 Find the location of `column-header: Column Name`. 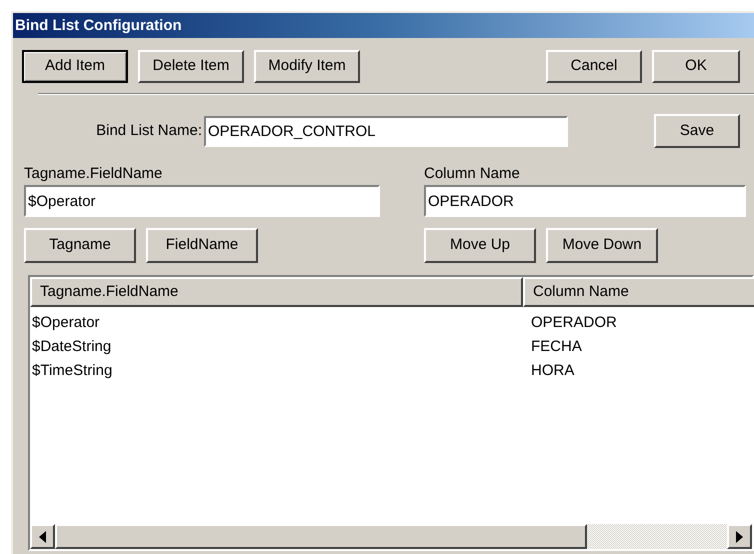

column-header: Column Name is located at coordinates (638, 292).